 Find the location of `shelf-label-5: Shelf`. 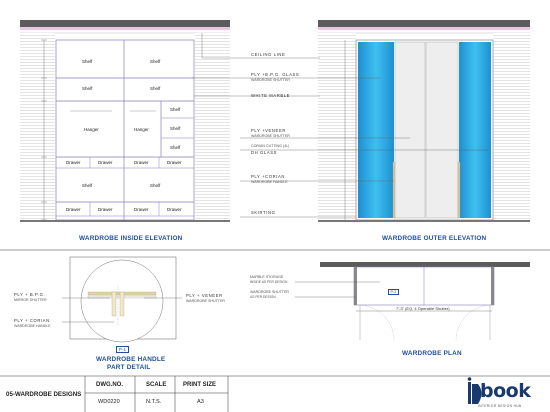

shelf-label-5: Shelf is located at coordinates (175, 109).